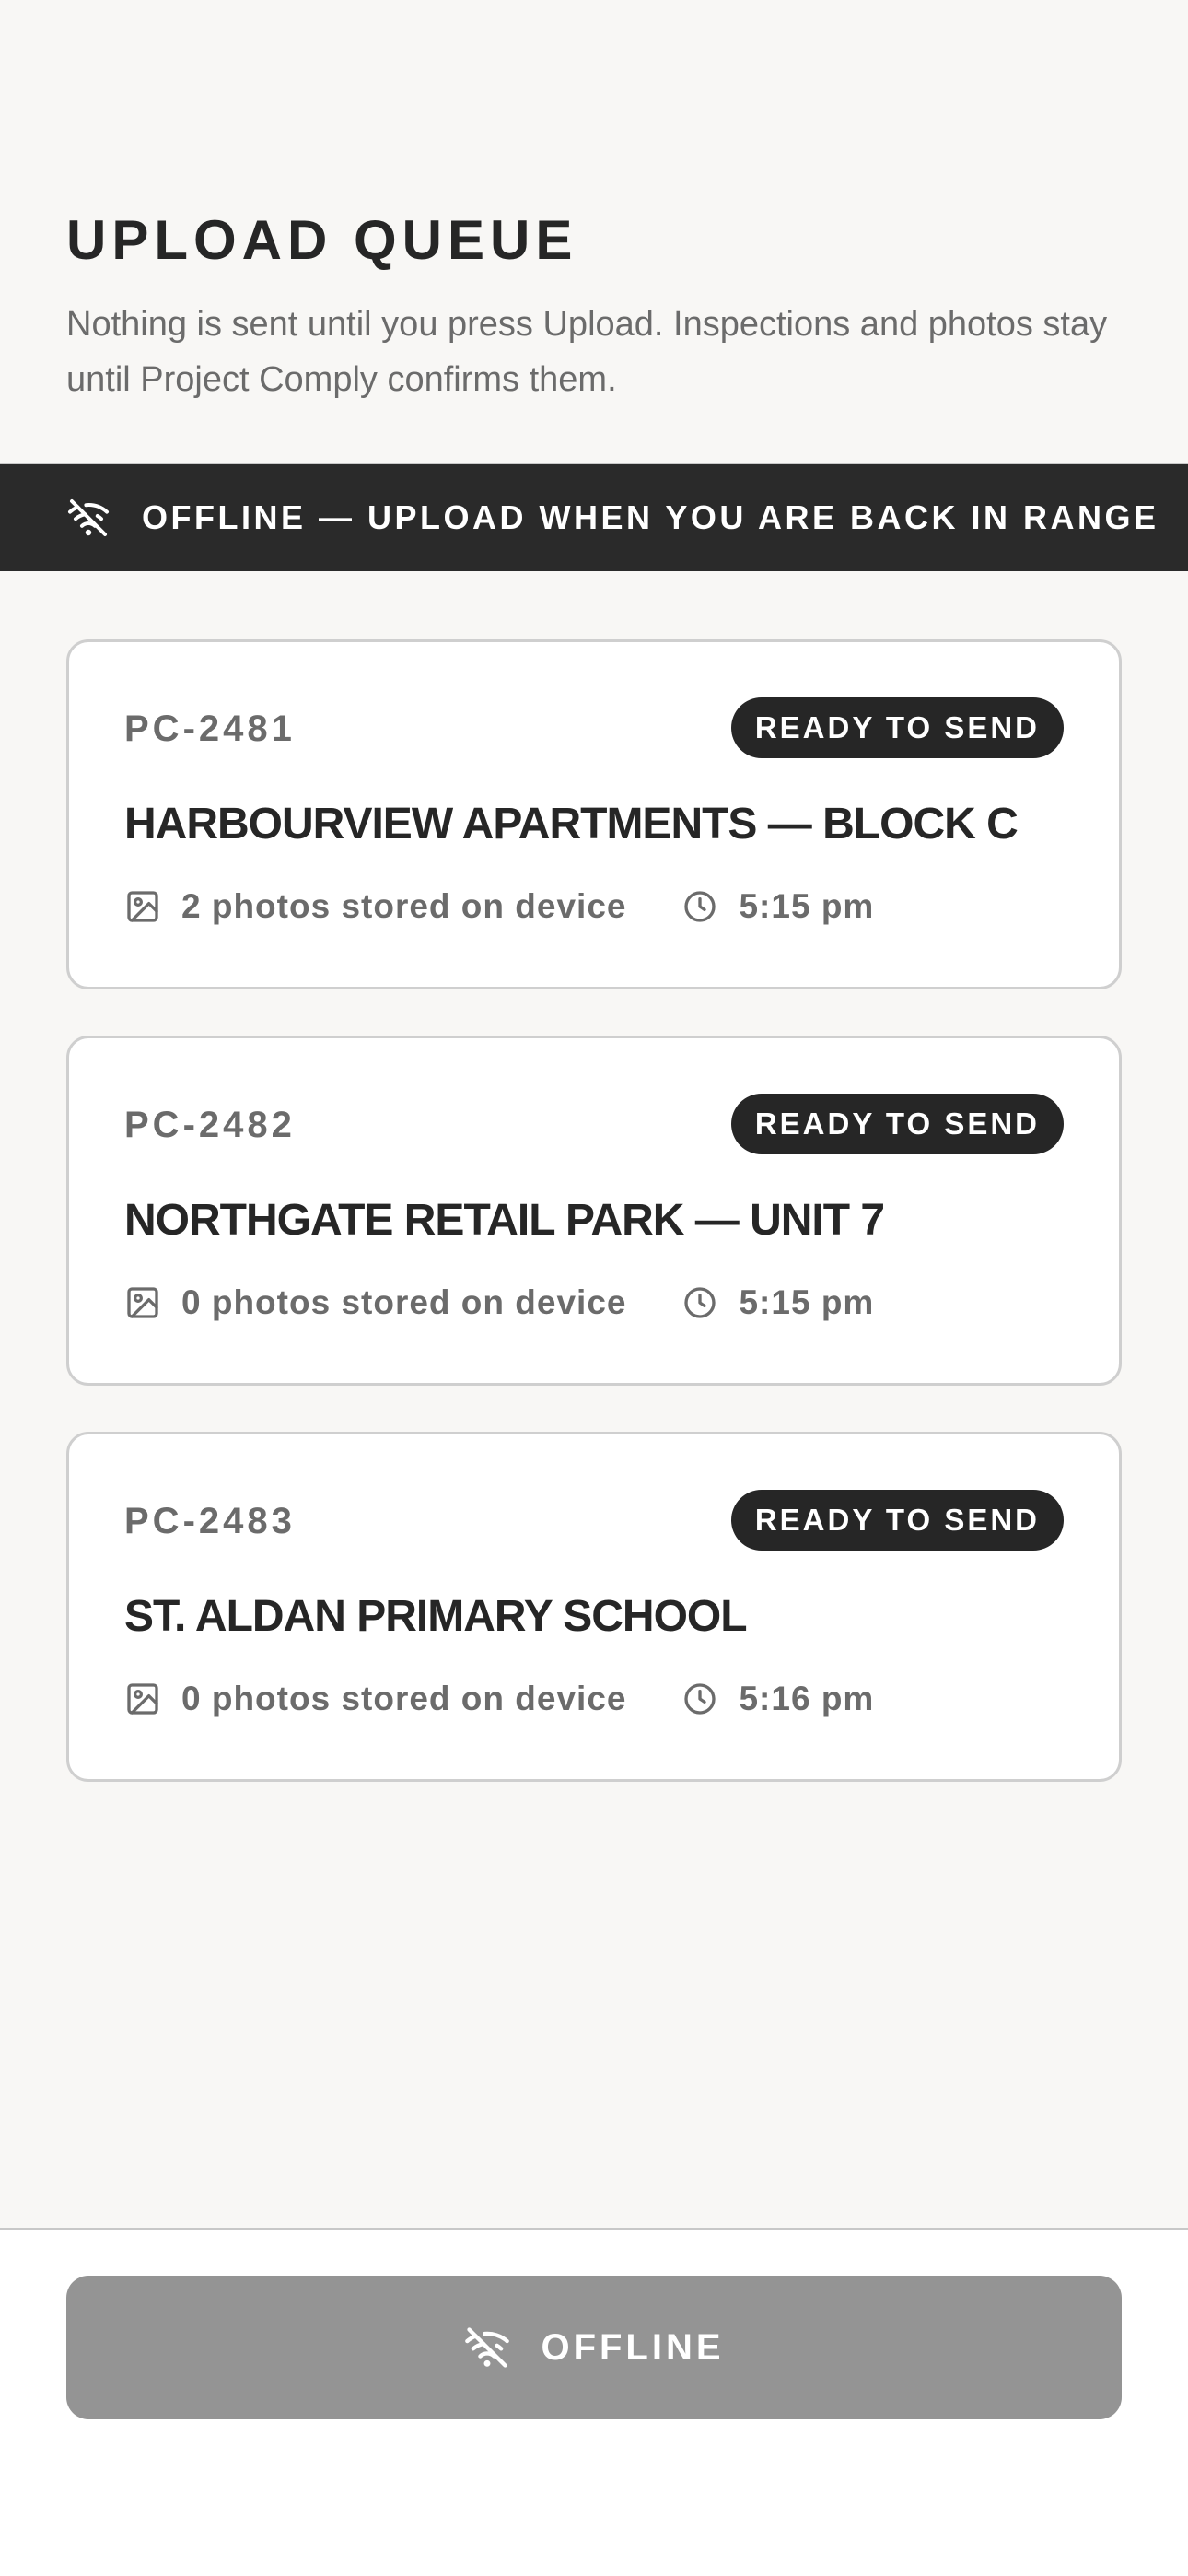 The height and width of the screenshot is (2576, 1188). I want to click on photo-count: 2 photos stored on device, so click(404, 906).